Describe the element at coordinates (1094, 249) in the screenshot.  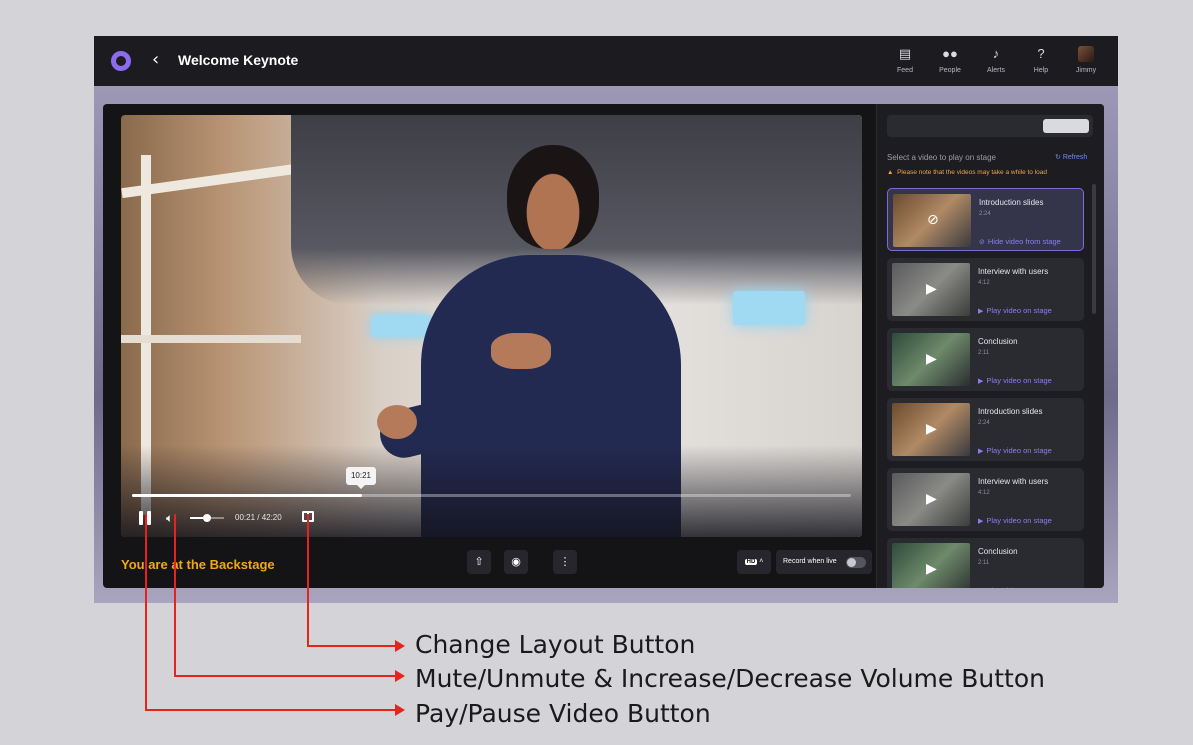
I see `sidebar-scrollbar` at that location.